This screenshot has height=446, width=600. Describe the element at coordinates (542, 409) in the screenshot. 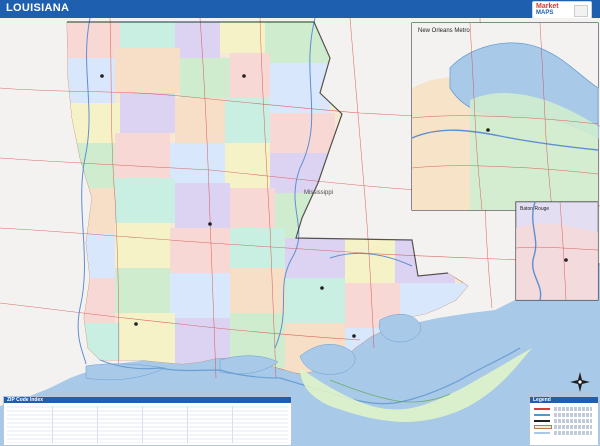

I see `legend-swatch-road` at that location.